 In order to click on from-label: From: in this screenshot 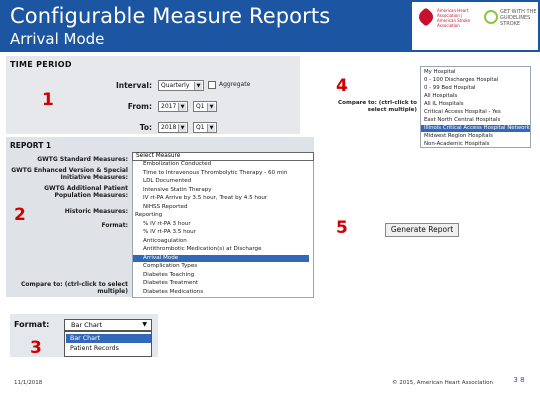, I will do `click(139, 106)`.